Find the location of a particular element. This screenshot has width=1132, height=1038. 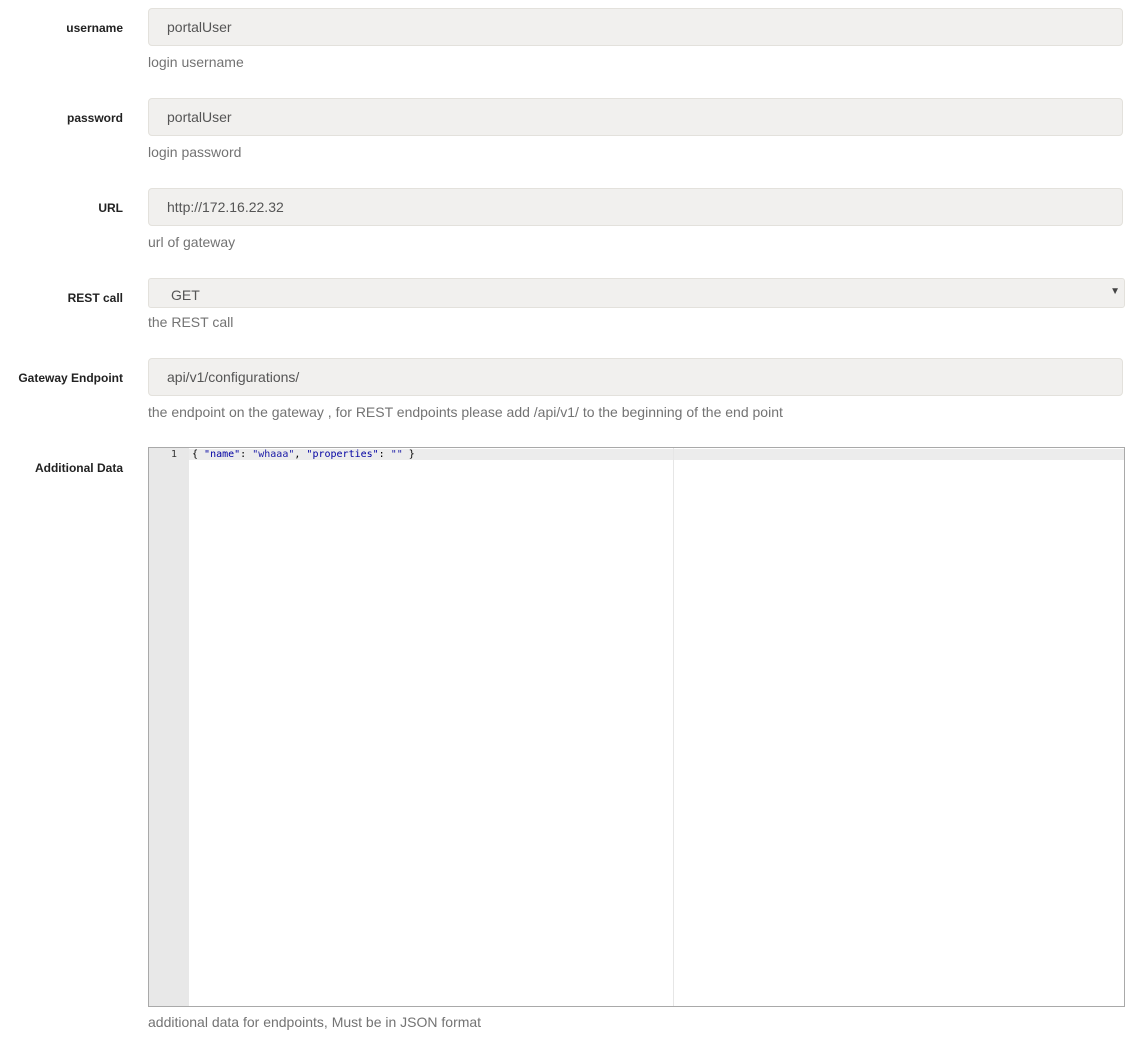

password-label: password is located at coordinates (94, 118).